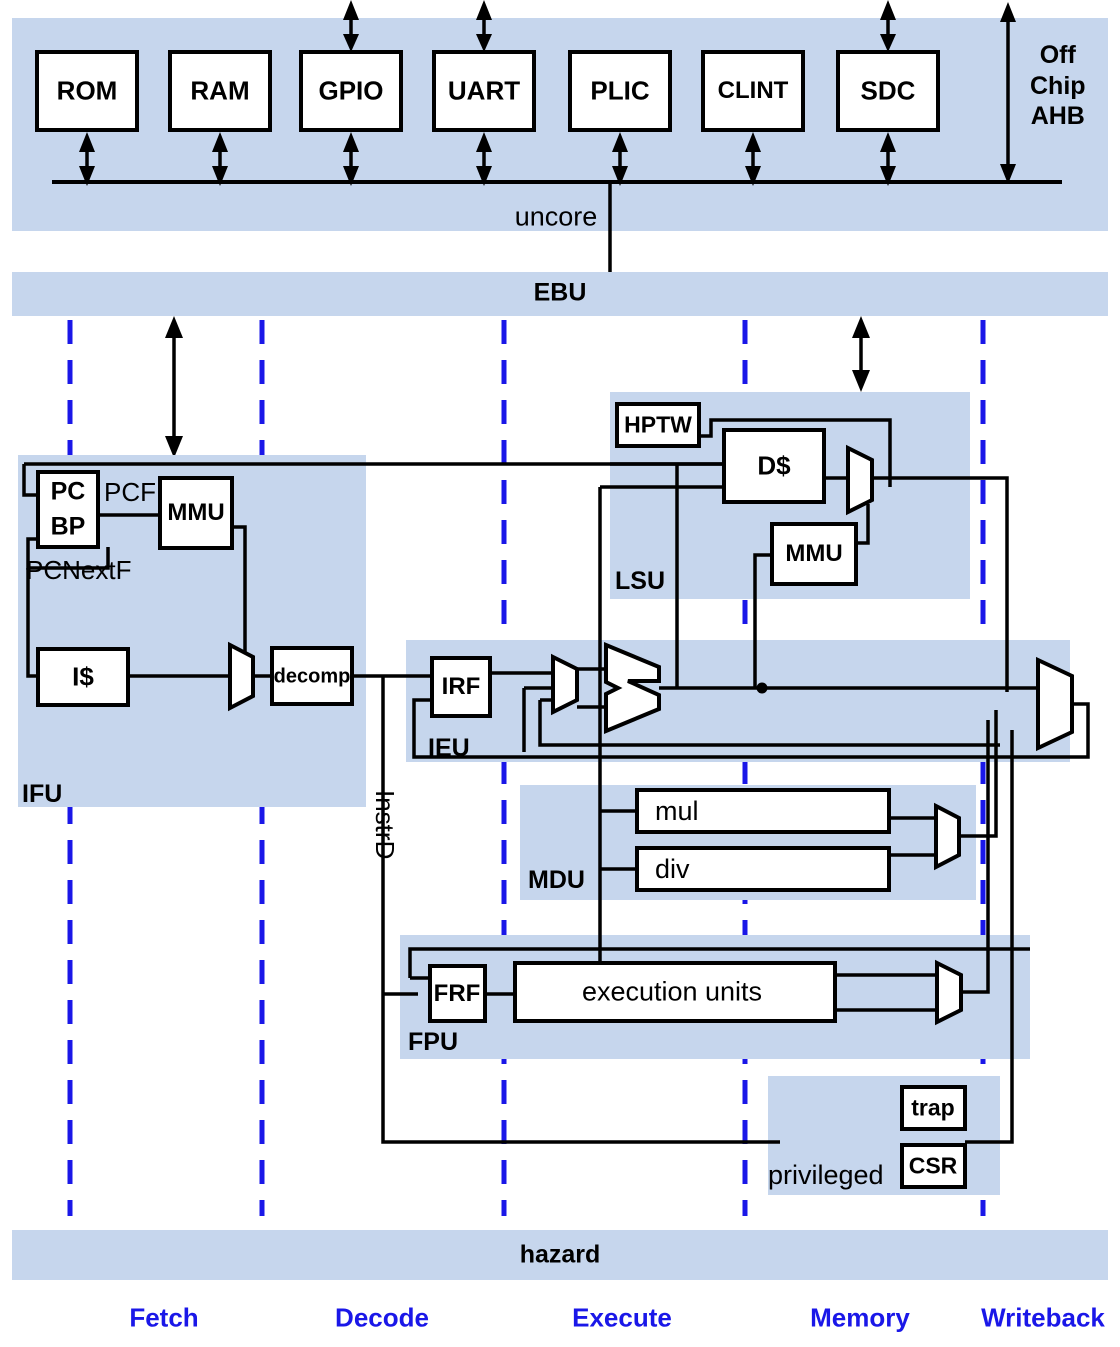 This screenshot has height=1347, width=1120. What do you see at coordinates (860, 480) in the screenshot?
I see `lsu-output-mux` at bounding box center [860, 480].